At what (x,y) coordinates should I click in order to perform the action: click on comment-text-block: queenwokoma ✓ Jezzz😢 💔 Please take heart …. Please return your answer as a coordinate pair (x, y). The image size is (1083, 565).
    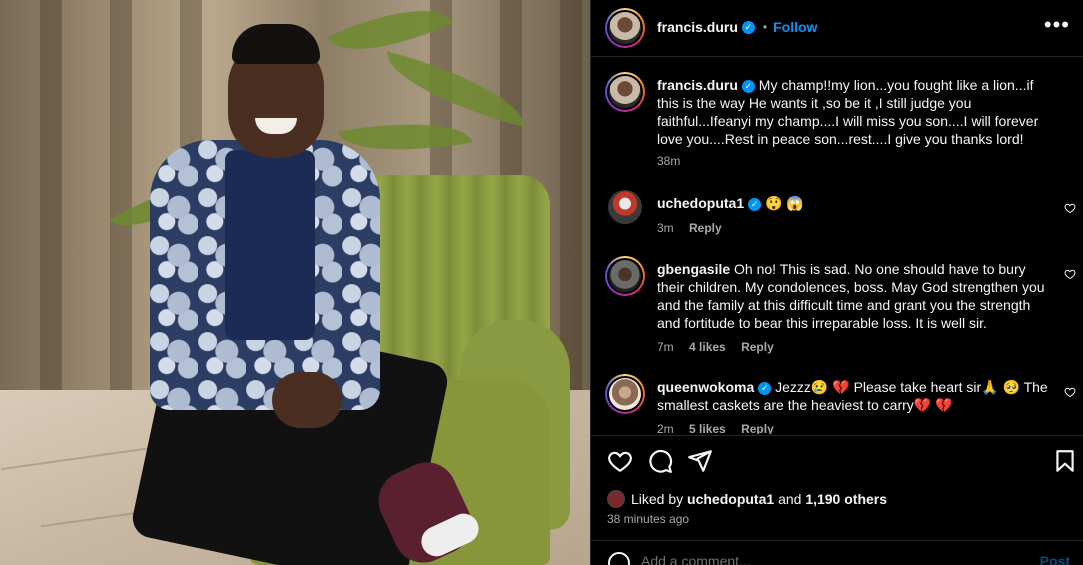
    Looking at the image, I should click on (856, 396).